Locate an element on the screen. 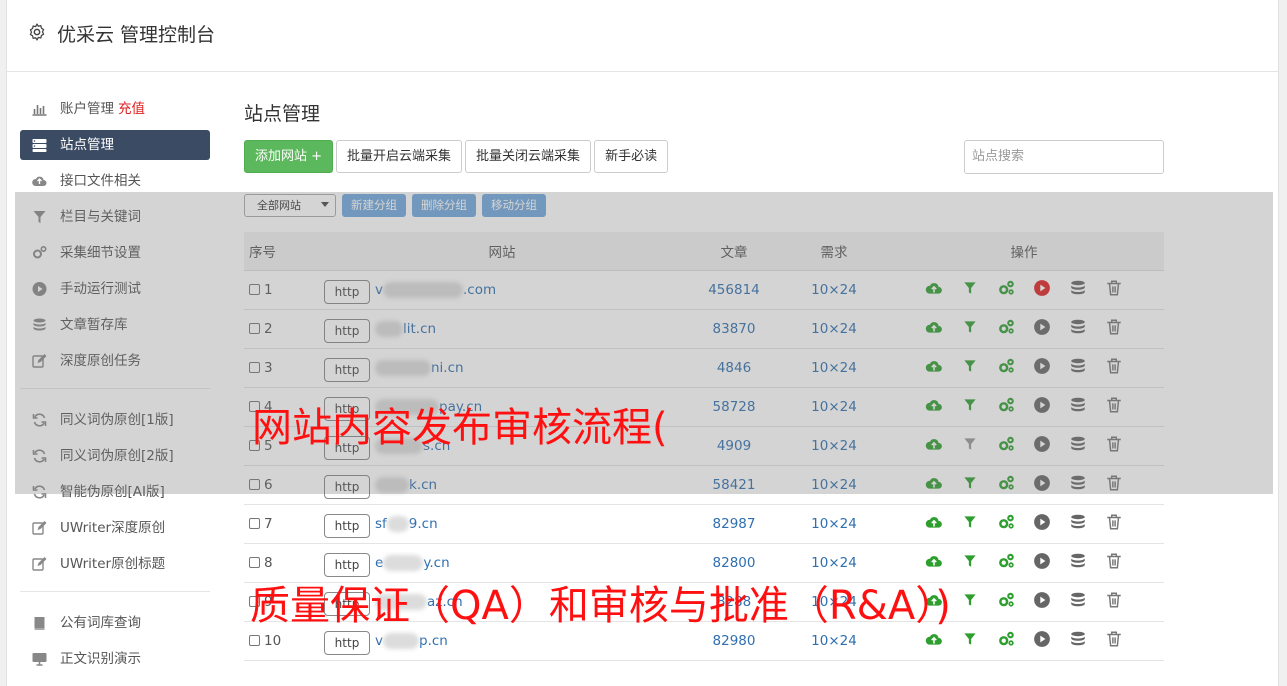 The height and width of the screenshot is (686, 1287). recharge-link: 充值 is located at coordinates (131, 109).